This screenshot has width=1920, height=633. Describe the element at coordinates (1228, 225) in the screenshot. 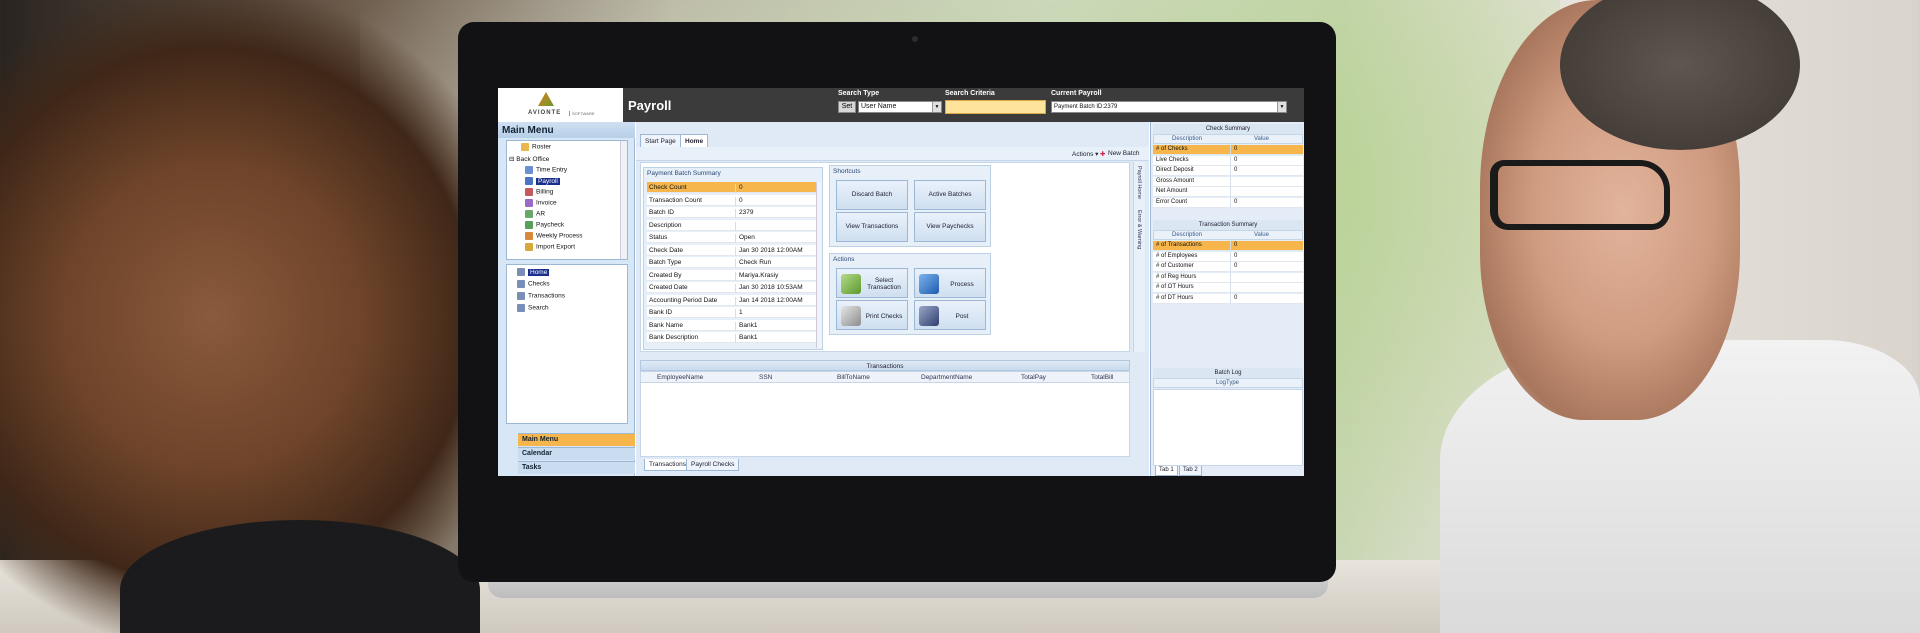

I see `transaction-summary-title: Transaction Summary` at that location.